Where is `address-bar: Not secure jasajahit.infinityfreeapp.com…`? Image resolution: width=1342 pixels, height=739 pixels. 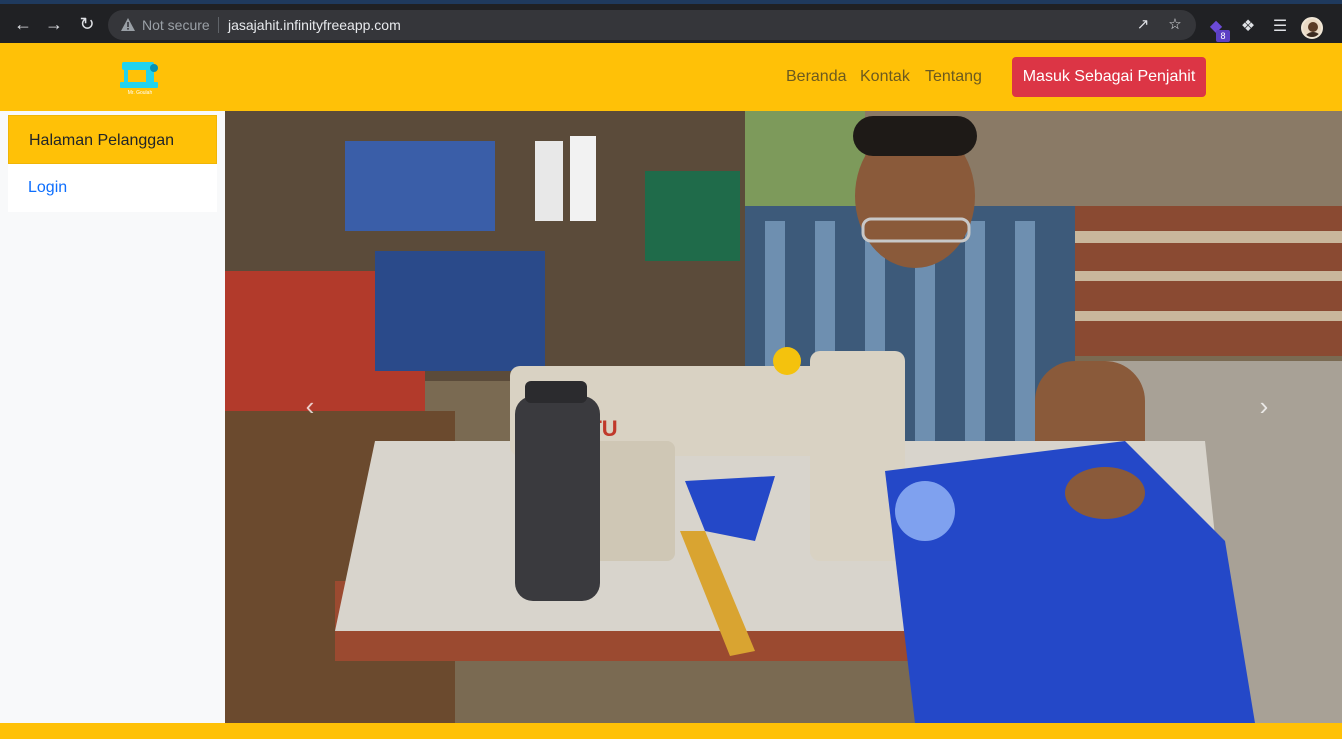 address-bar: Not secure jasajahit.infinityfreeapp.com… is located at coordinates (652, 25).